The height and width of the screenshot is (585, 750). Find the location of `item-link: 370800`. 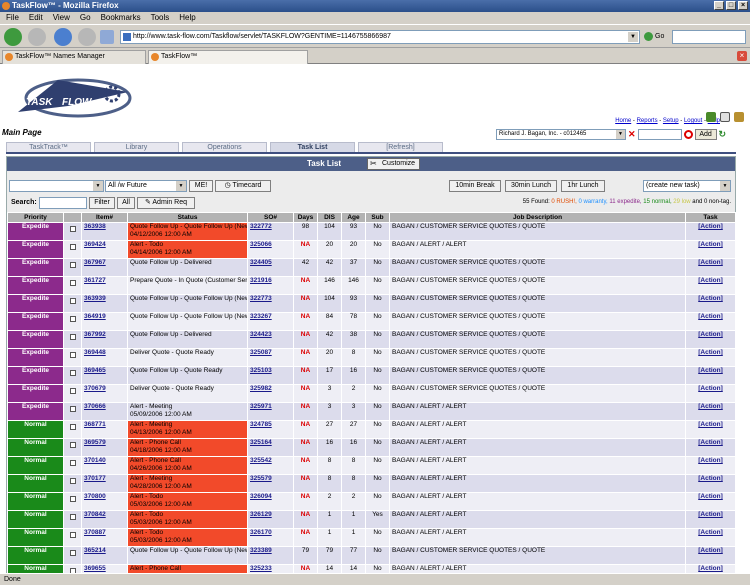

item-link: 370800 is located at coordinates (95, 497).